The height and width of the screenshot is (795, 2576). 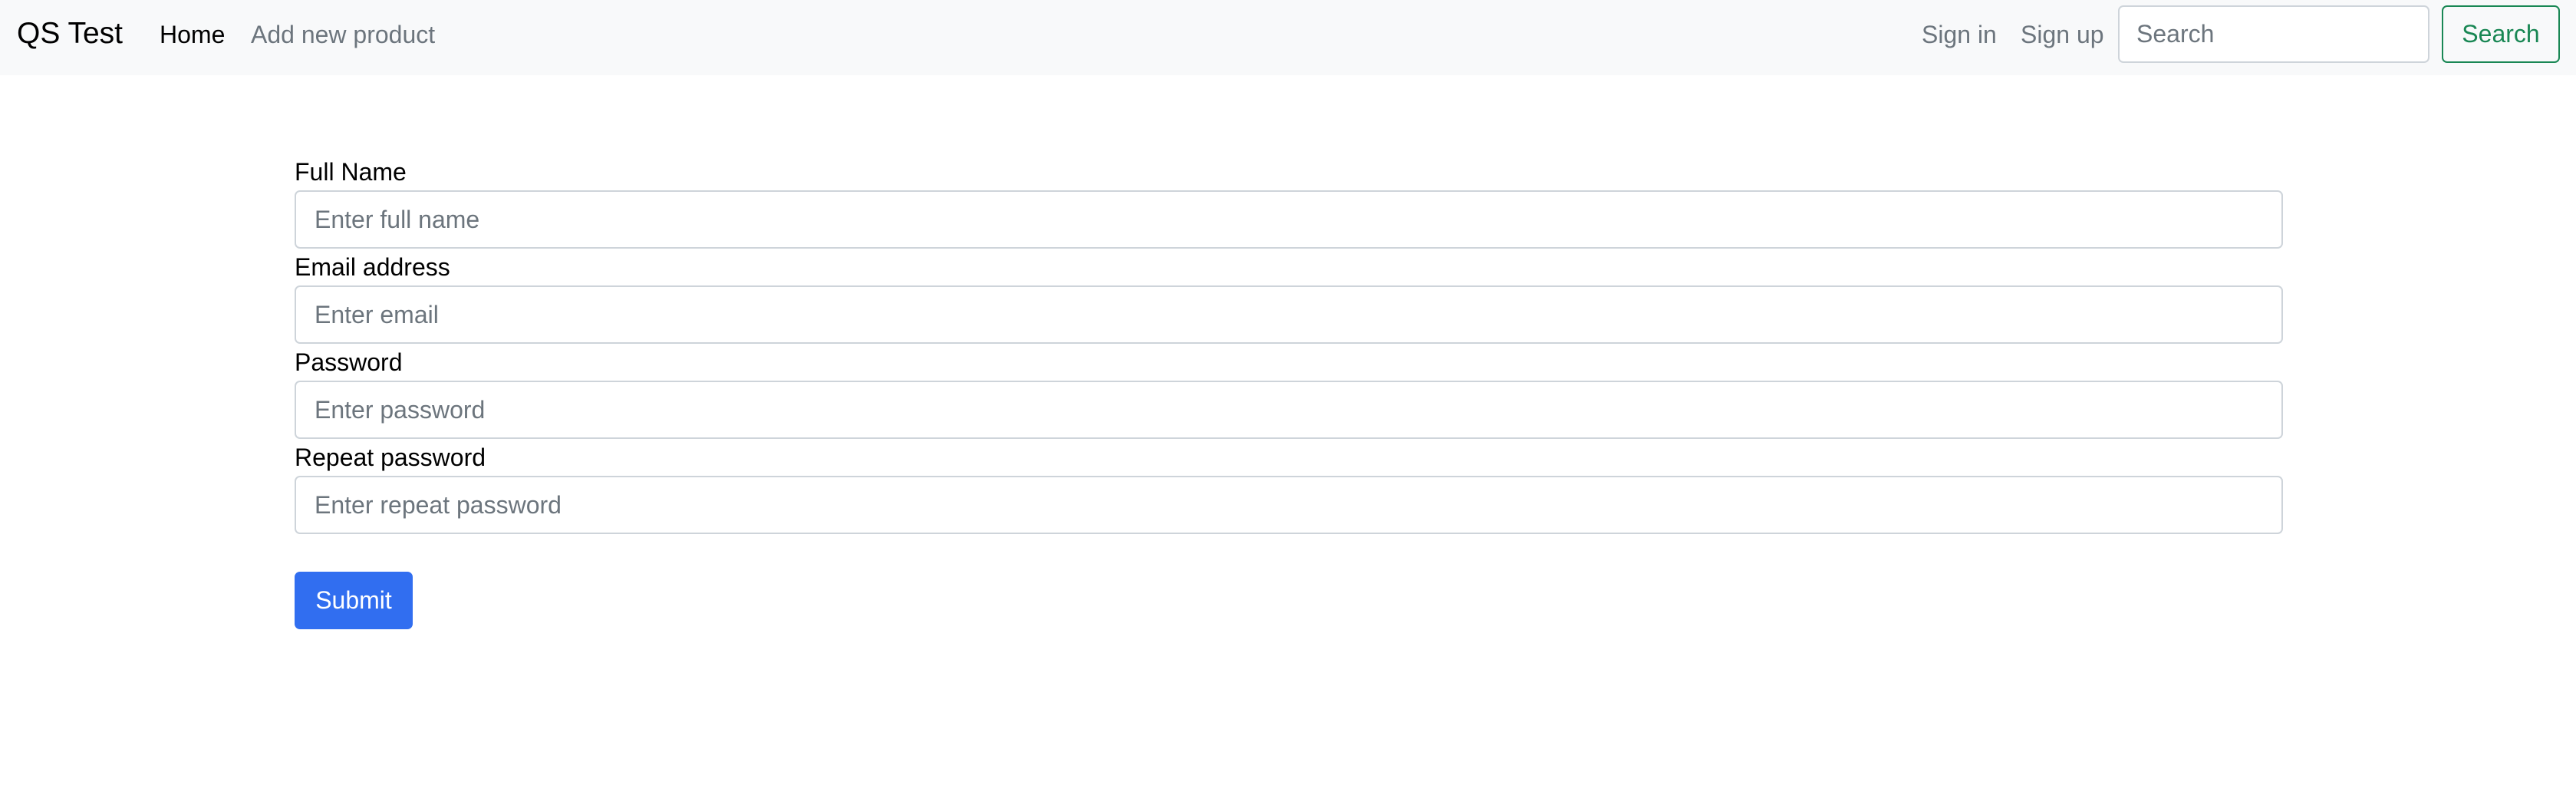 What do you see at coordinates (1289, 219) in the screenshot?
I see `full-name-input` at bounding box center [1289, 219].